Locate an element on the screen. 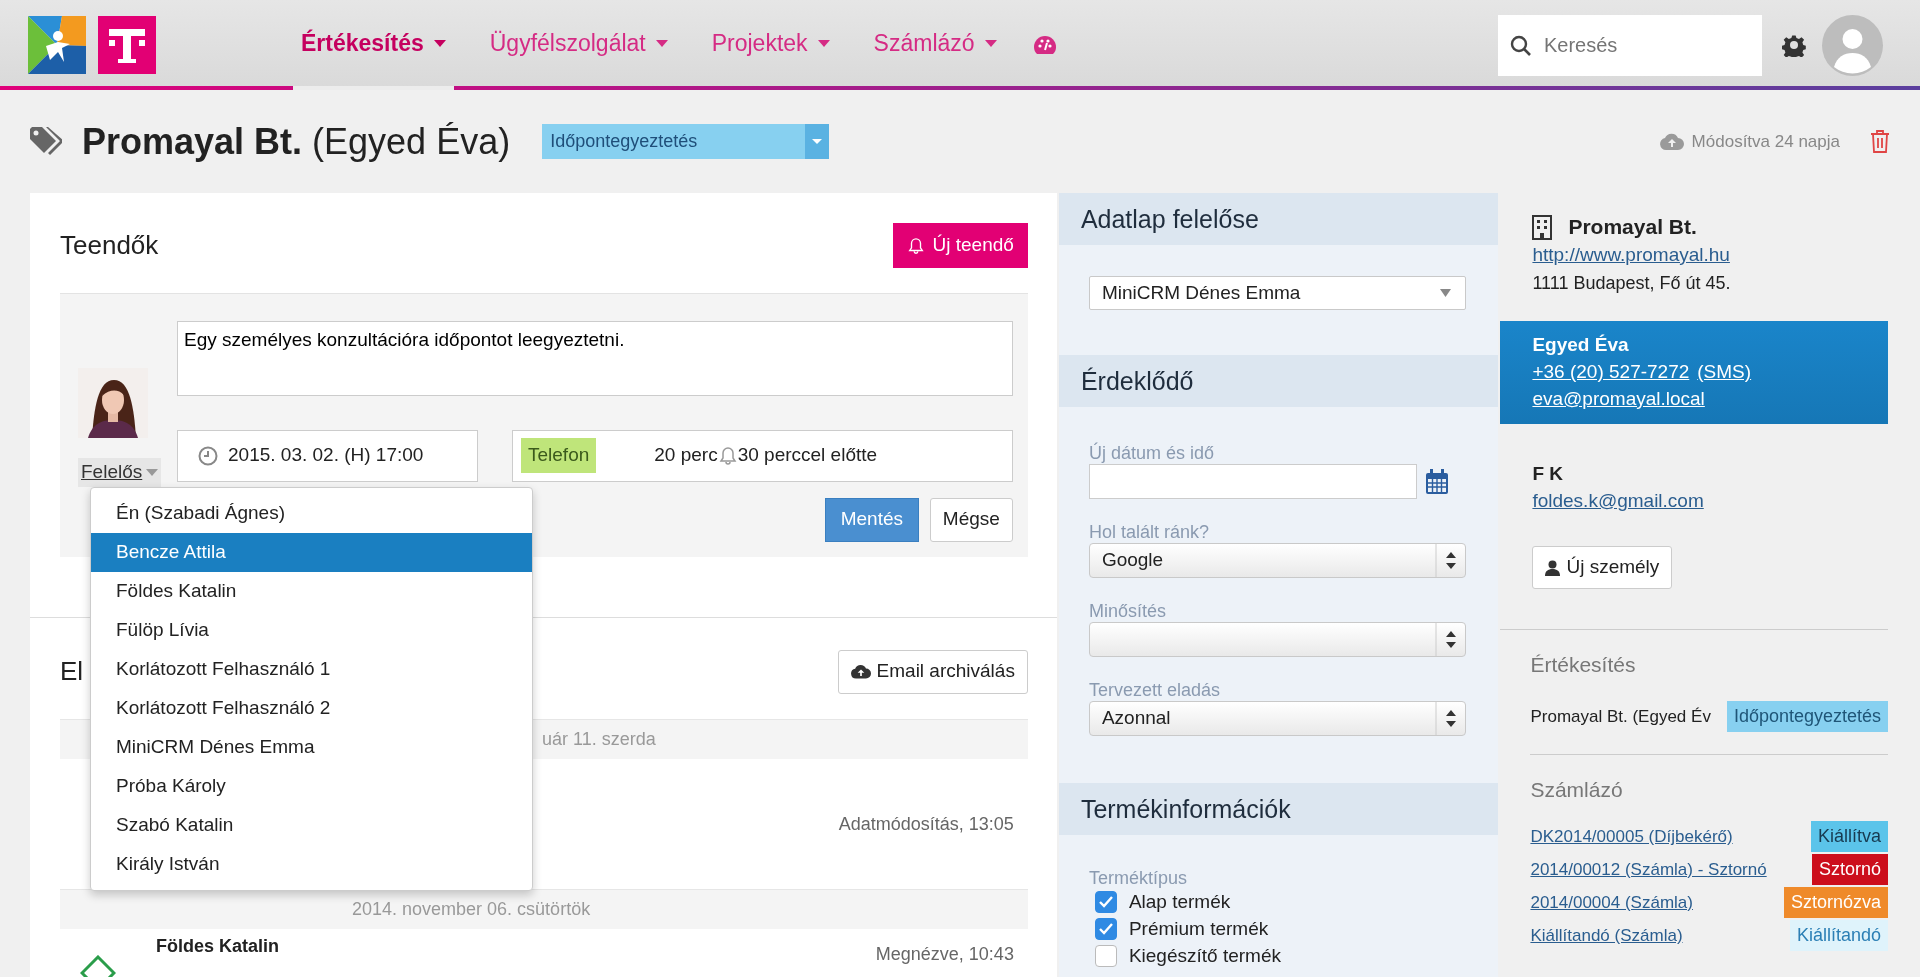  section-title: Értékesítés is located at coordinates (1583, 665).